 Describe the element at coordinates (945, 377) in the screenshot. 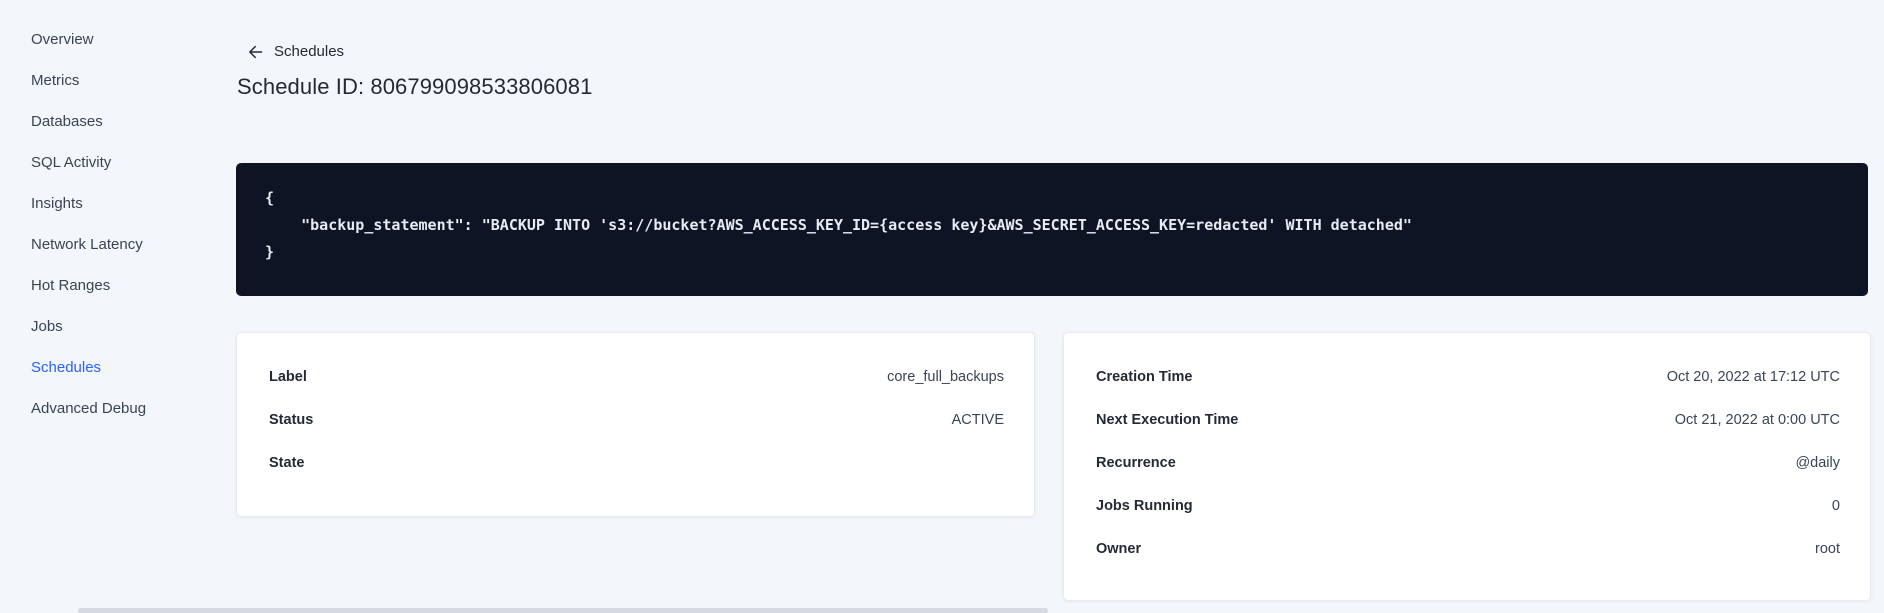

I see `detail-value: core_full_backups` at that location.